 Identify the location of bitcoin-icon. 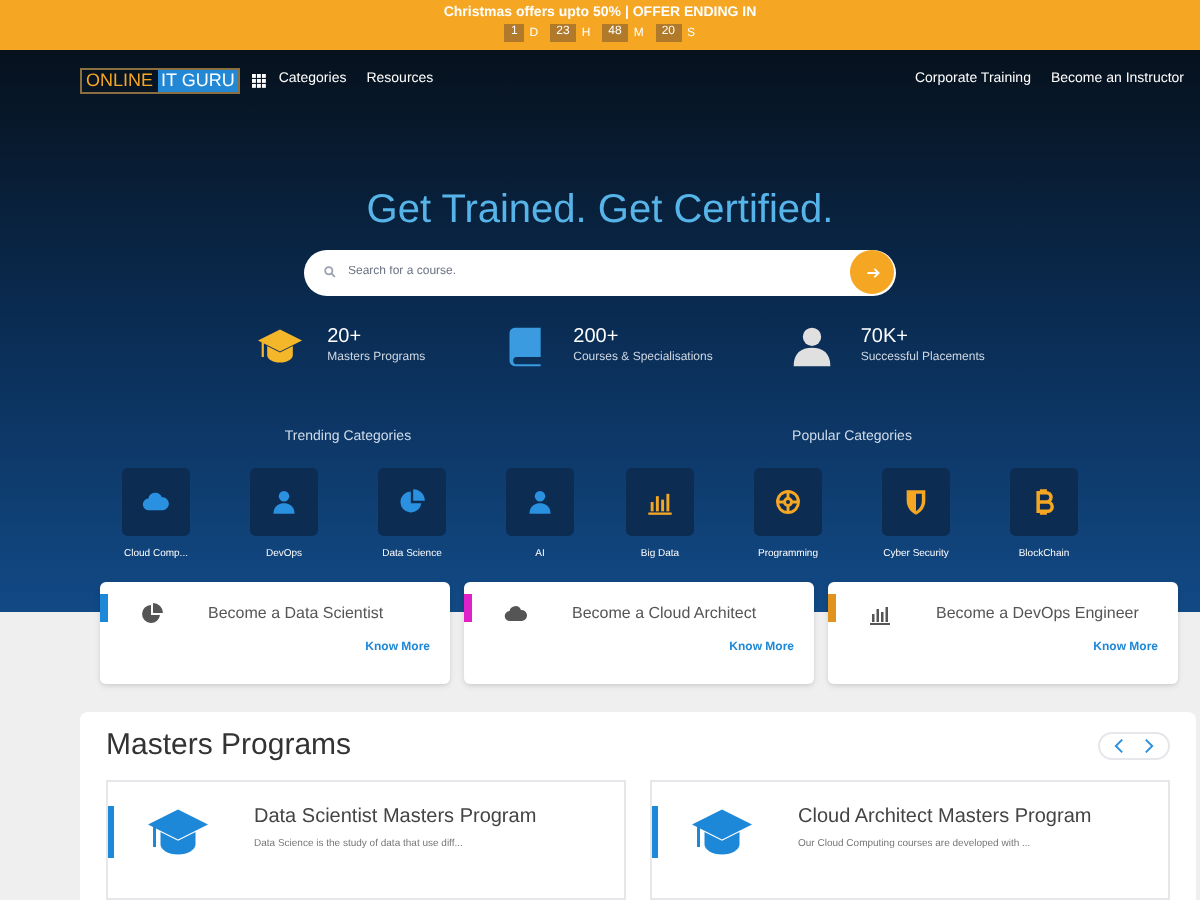
(1044, 502).